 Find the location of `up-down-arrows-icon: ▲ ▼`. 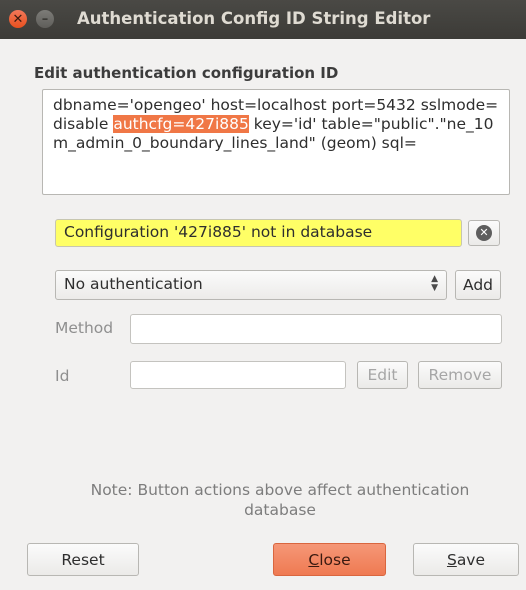

up-down-arrows-icon: ▲ ▼ is located at coordinates (434, 283).